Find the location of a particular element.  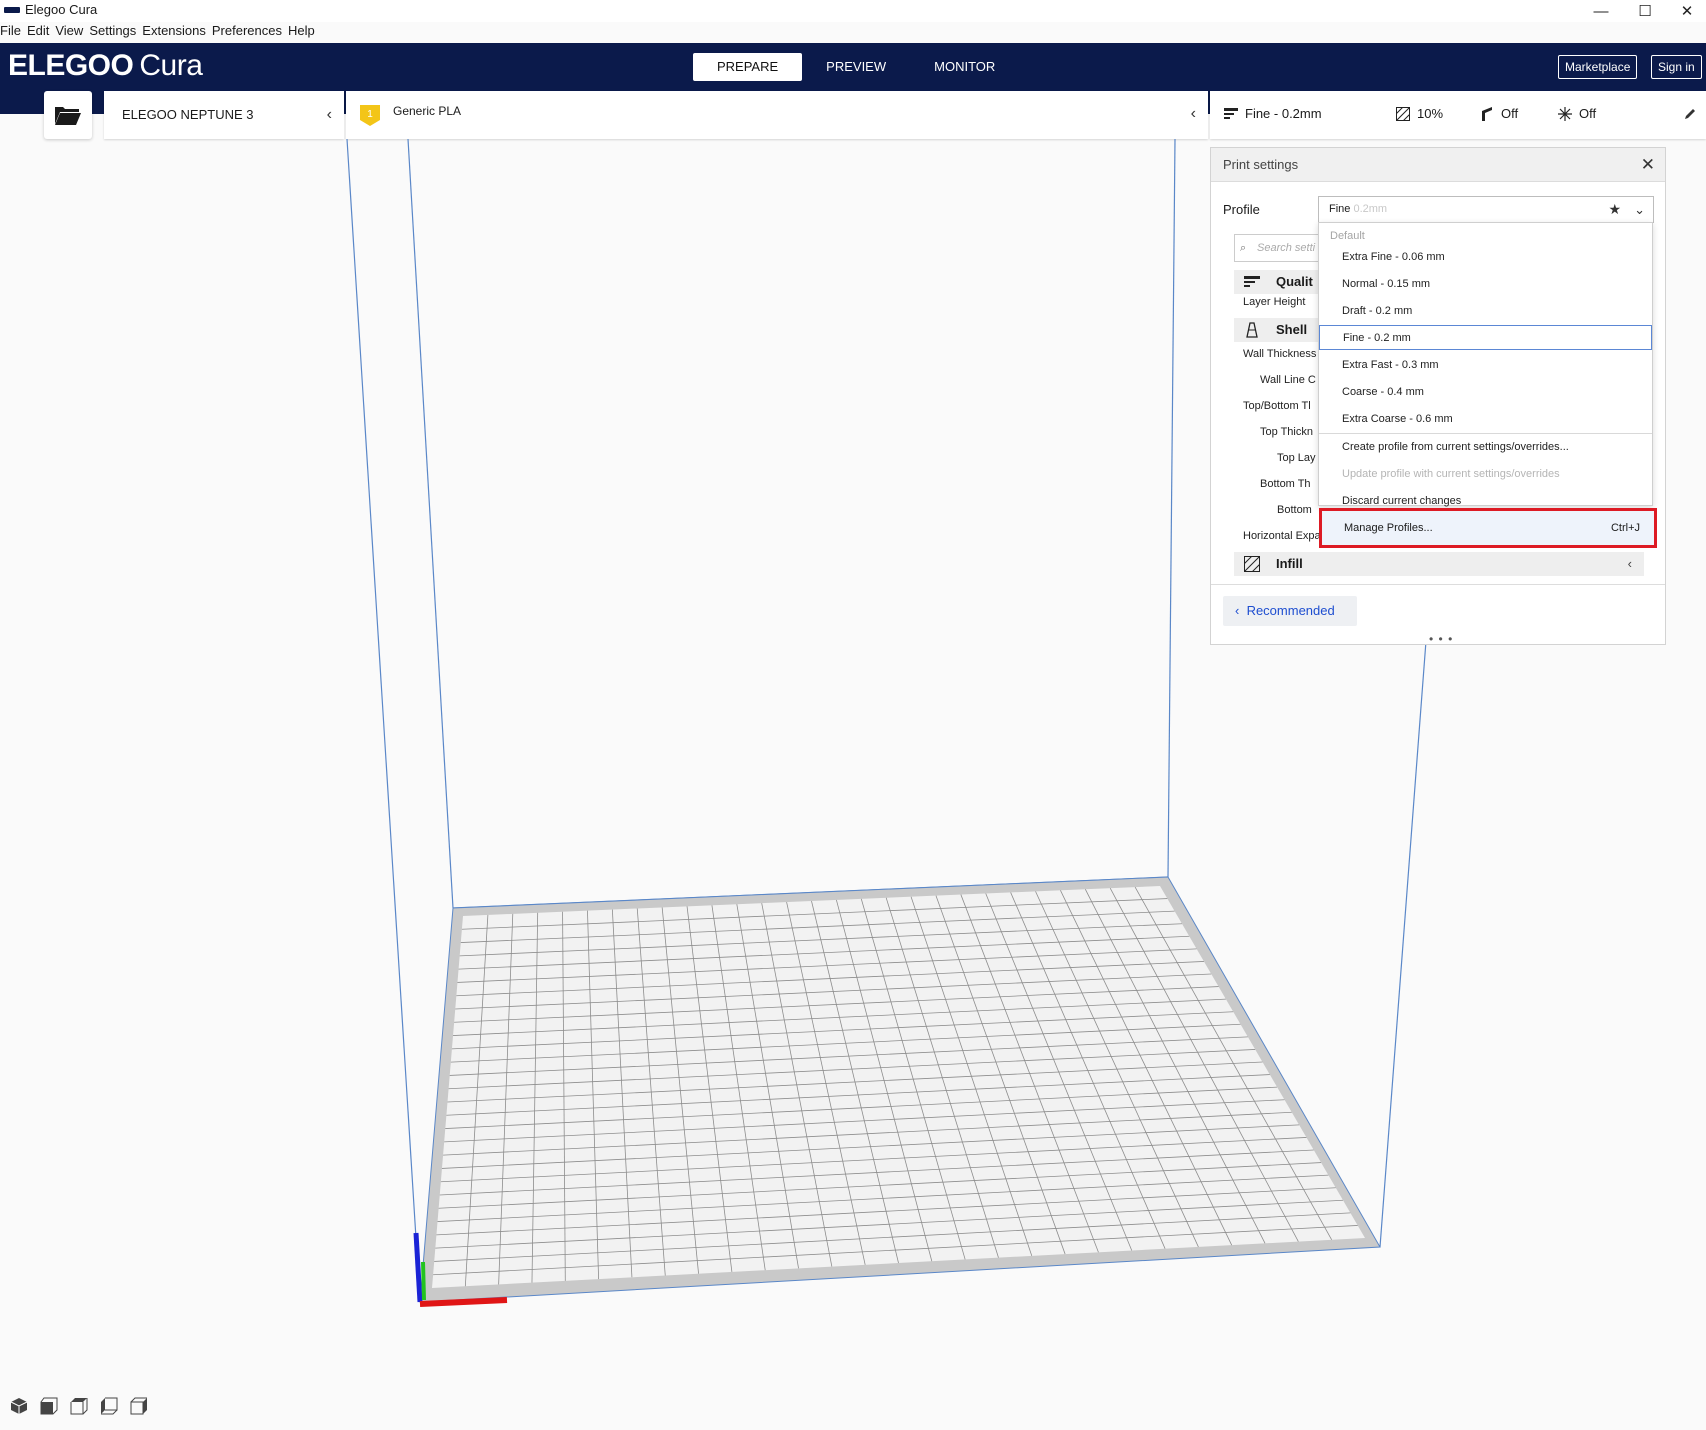

menu-edit: Edit is located at coordinates (38, 33).